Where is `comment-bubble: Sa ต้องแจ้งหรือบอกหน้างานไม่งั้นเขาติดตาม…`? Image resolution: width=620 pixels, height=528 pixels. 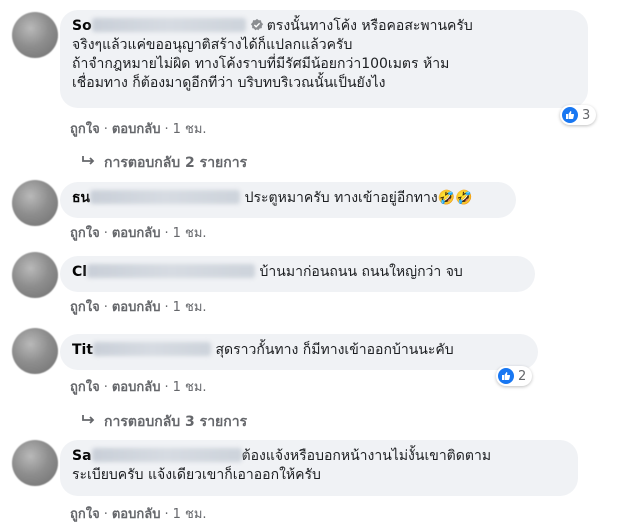
comment-bubble: Sa ต้องแจ้งหรือบอกหน้างานไม่งั้นเขาติดตาม… is located at coordinates (319, 468).